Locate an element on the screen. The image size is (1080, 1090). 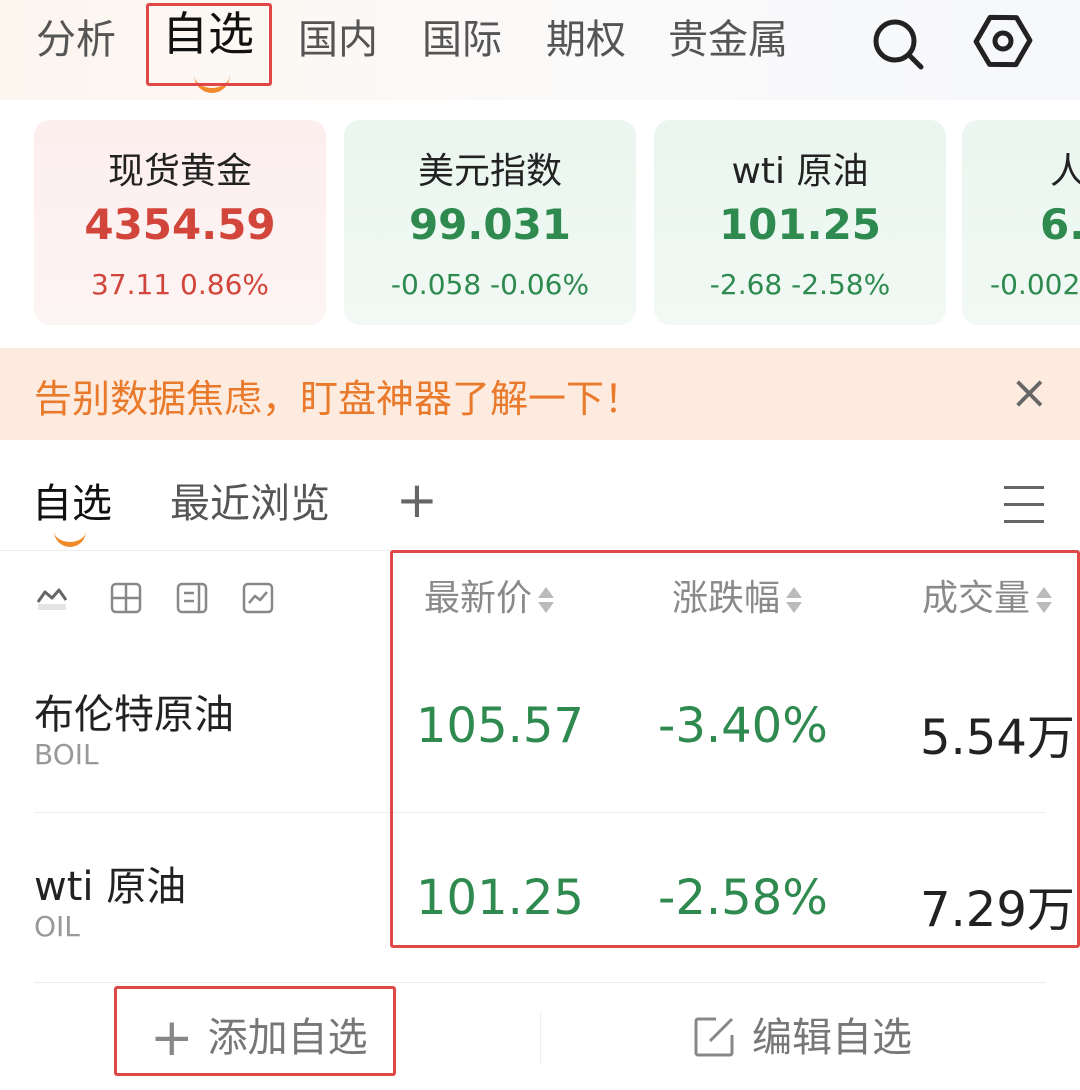
subtab-recent: 最近浏览 is located at coordinates (250, 504).